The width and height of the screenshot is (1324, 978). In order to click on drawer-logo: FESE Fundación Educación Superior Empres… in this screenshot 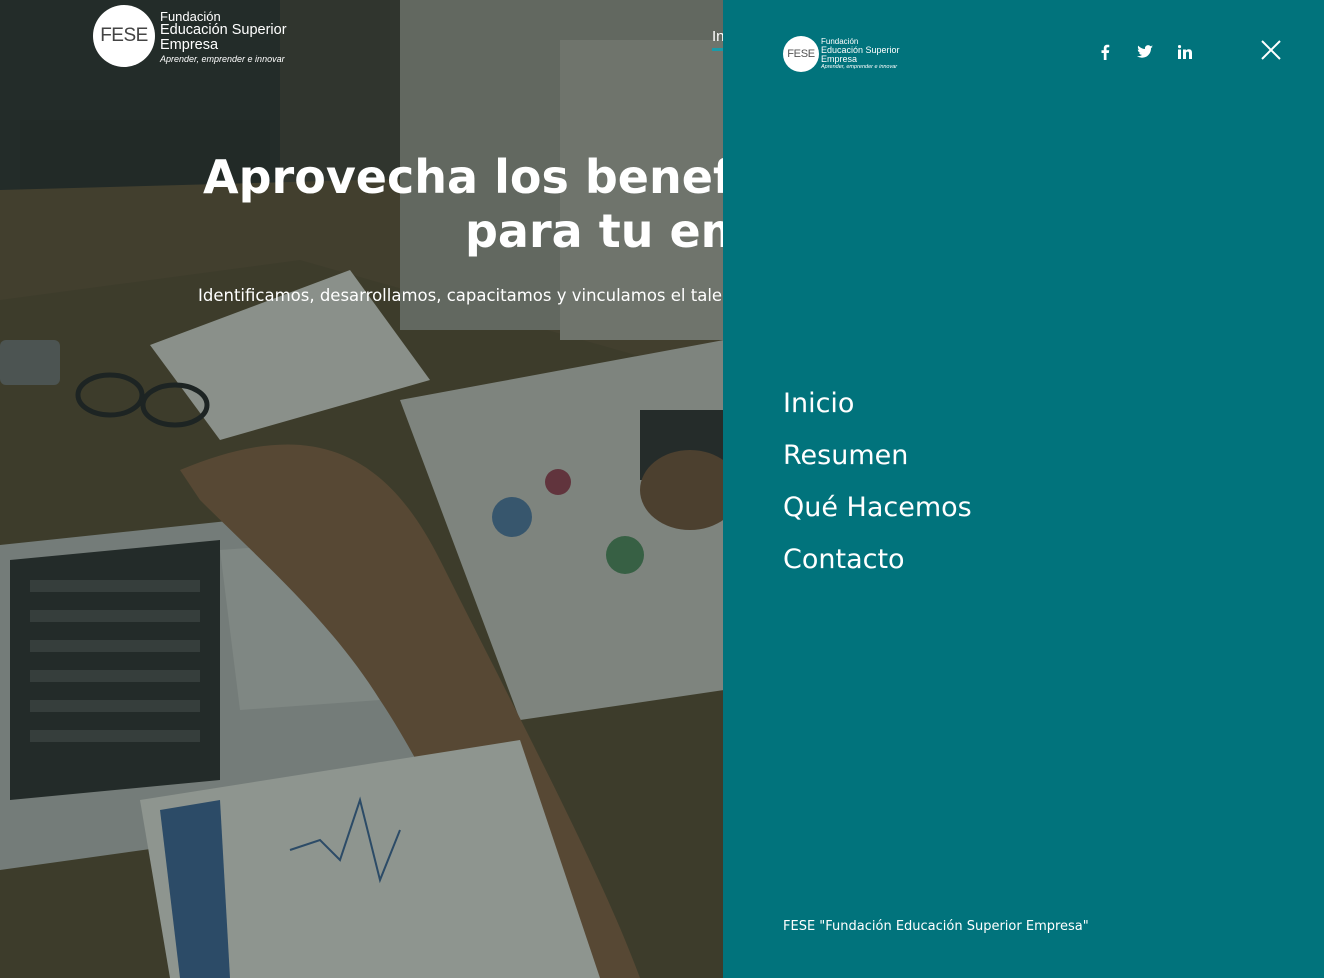, I will do `click(858, 56)`.